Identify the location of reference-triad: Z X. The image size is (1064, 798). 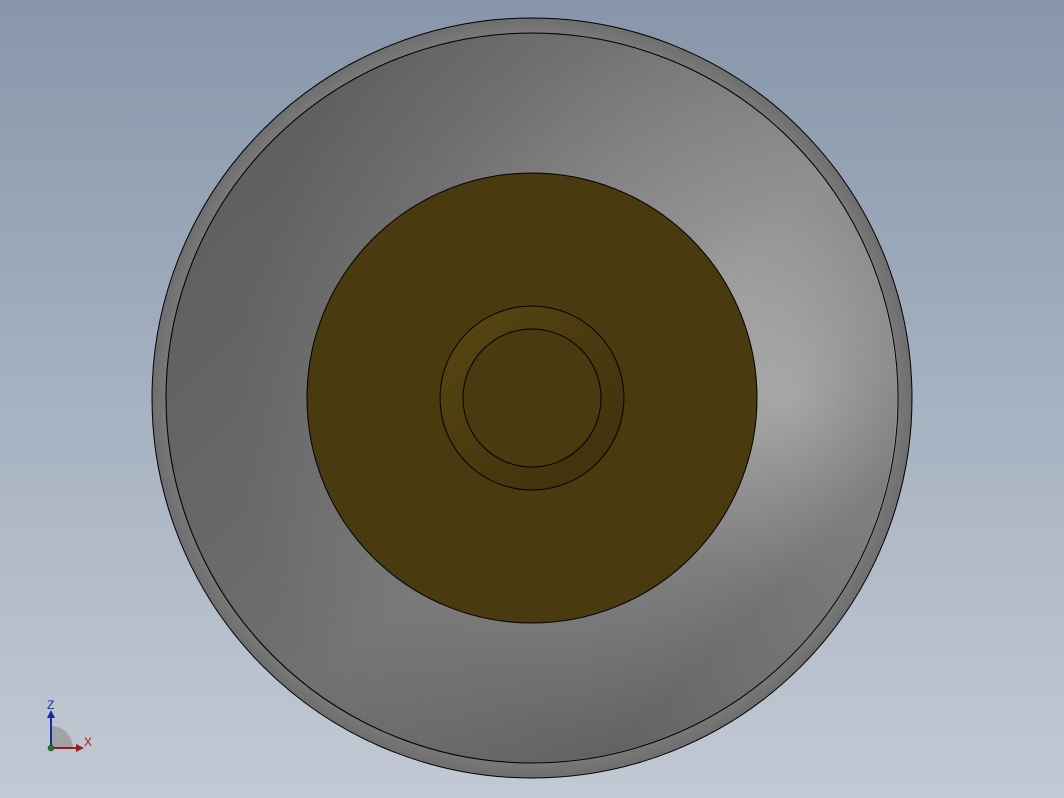
(68, 728).